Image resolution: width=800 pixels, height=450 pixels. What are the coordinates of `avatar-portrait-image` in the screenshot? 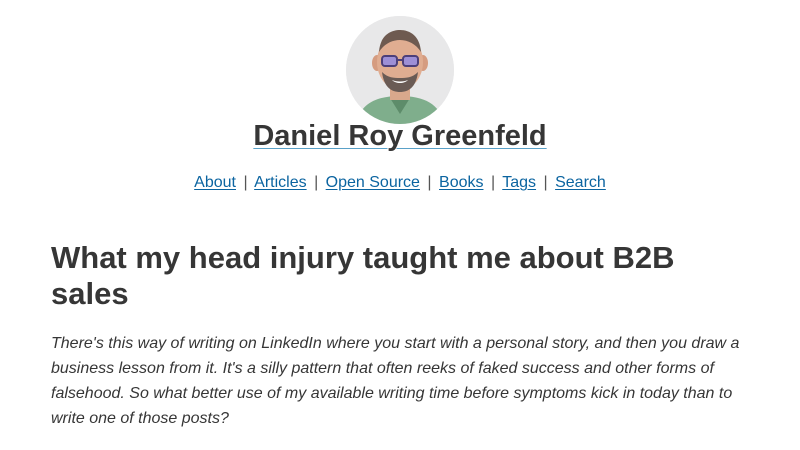 It's located at (400, 70).